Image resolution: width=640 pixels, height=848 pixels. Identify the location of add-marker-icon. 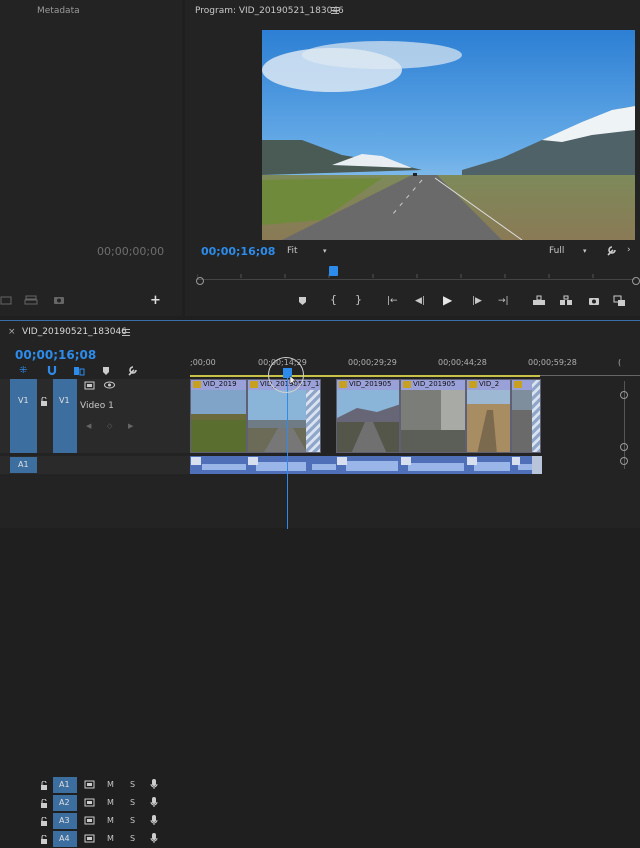
(302, 301).